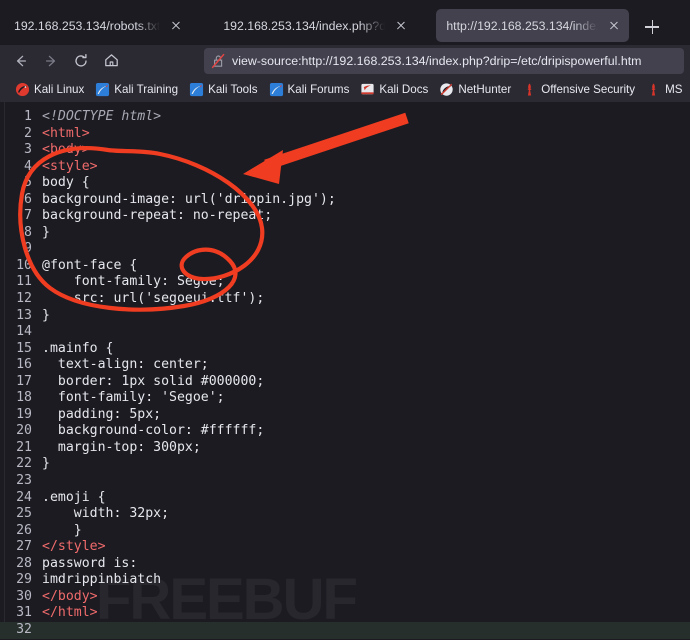  I want to click on source-line: 20 background-color: #ffffff;, so click(345, 431).